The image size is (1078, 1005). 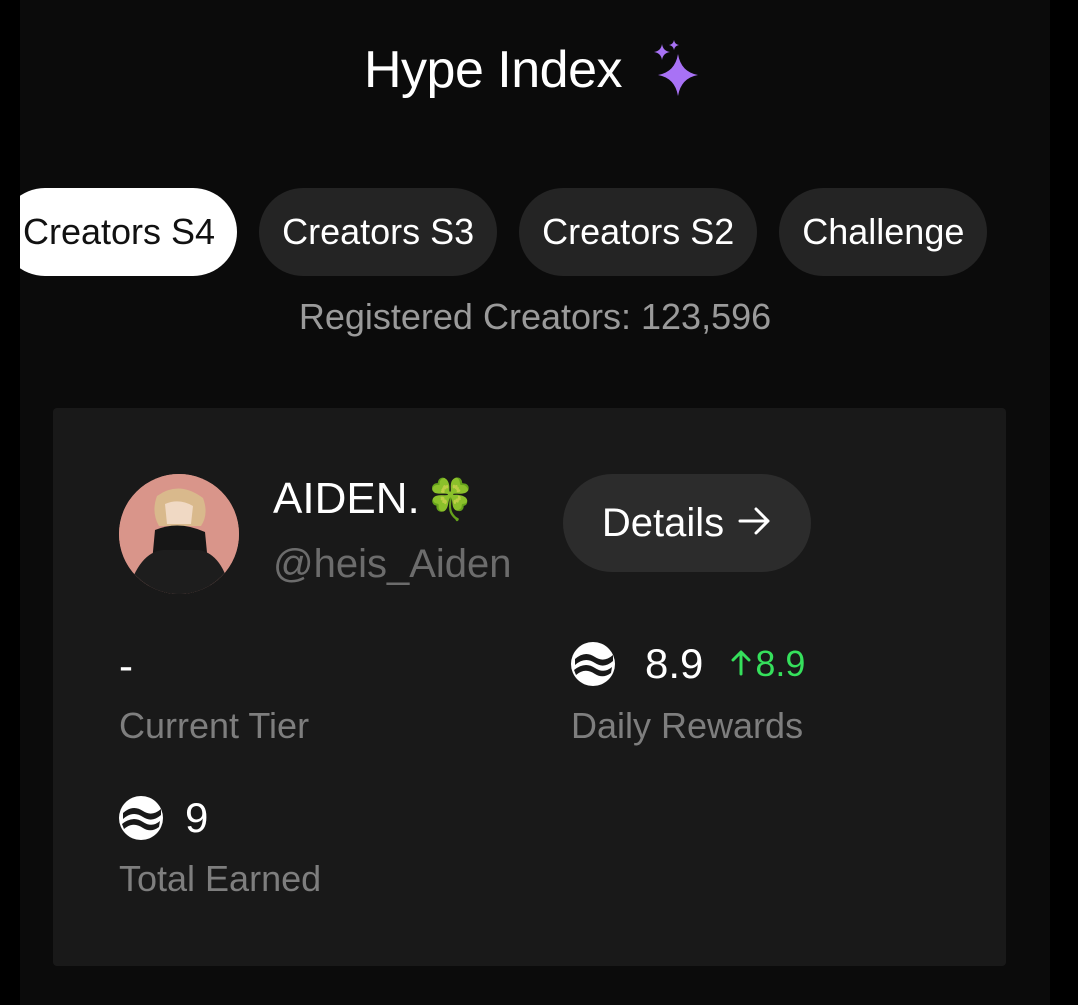 I want to click on tab-label: Challenge, so click(x=883, y=231).